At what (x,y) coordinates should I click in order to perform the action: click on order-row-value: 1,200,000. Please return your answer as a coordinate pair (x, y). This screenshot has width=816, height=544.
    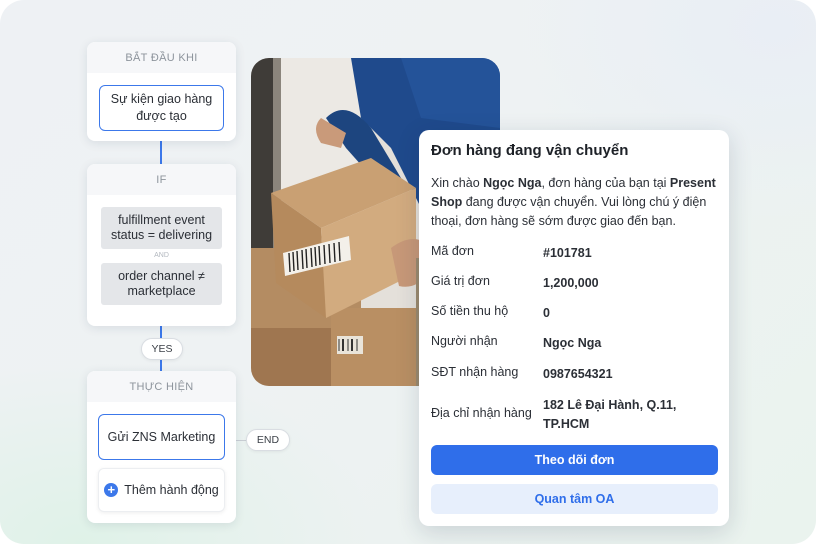
    Looking at the image, I should click on (571, 283).